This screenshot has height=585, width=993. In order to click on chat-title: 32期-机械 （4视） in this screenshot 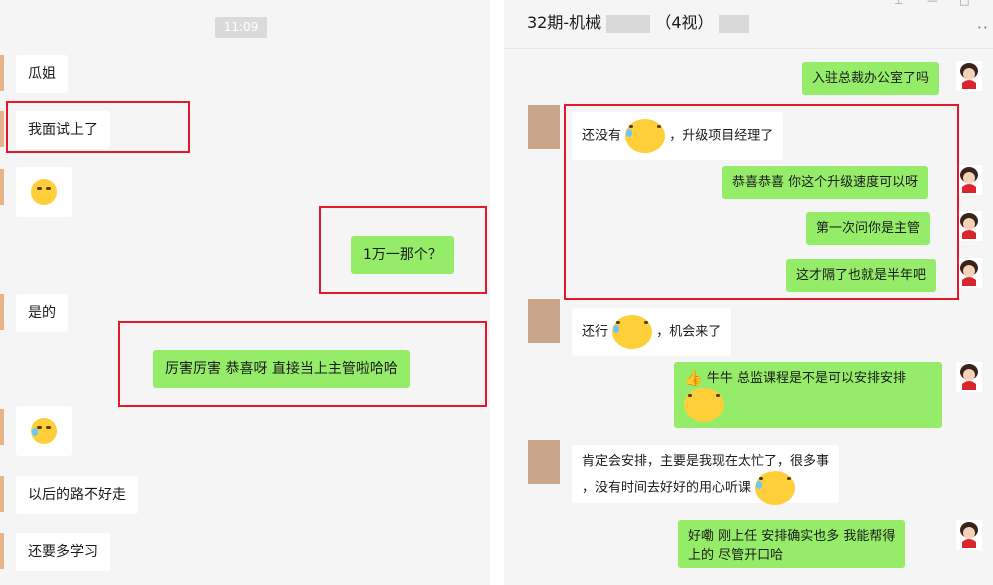, I will do `click(638, 23)`.